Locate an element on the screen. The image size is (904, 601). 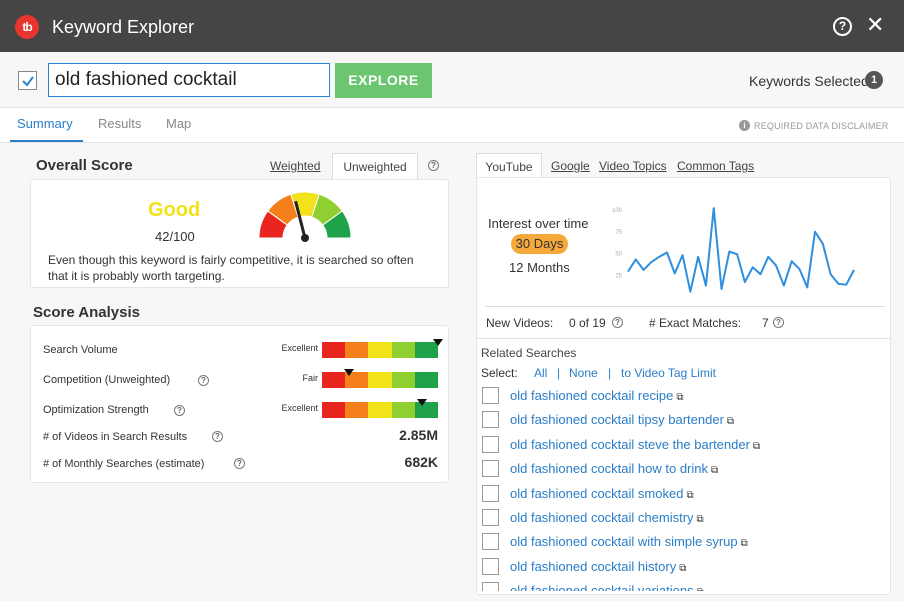
score-row-label: Competition (Unweighted) is located at coordinates (107, 380).